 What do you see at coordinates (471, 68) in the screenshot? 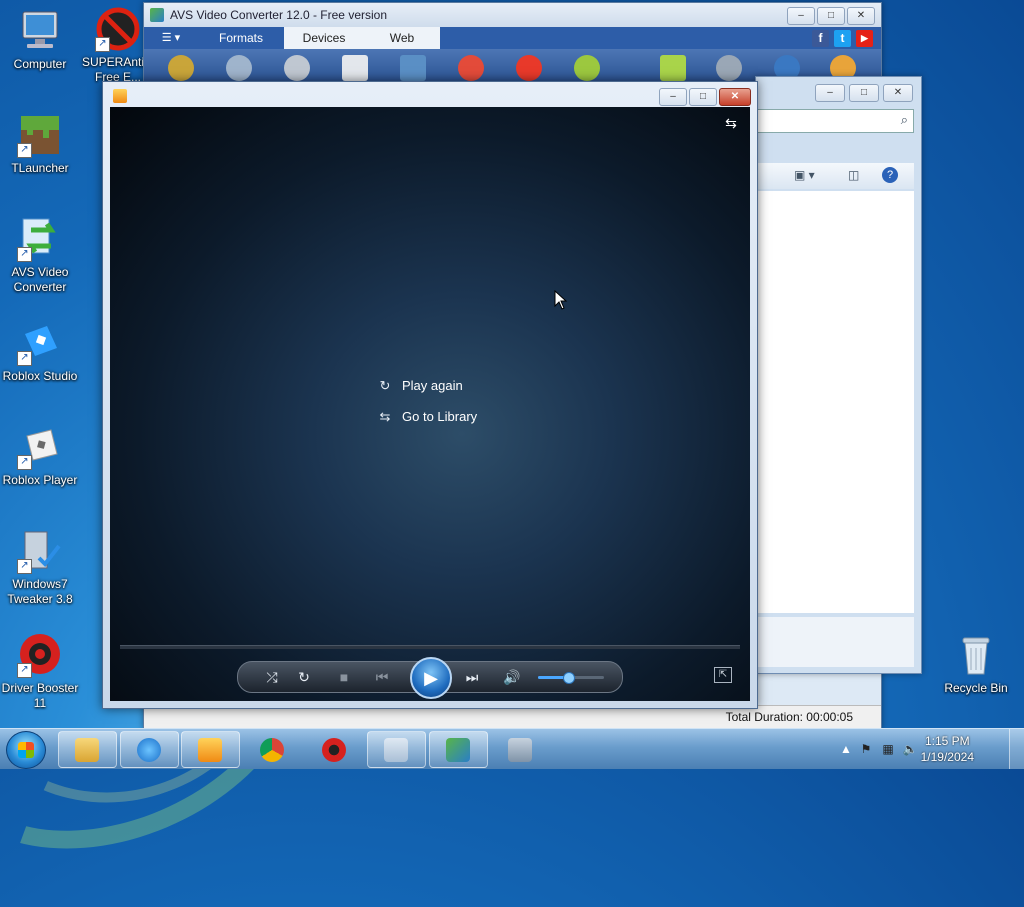
I see `format-quicktime-icon` at bounding box center [471, 68].